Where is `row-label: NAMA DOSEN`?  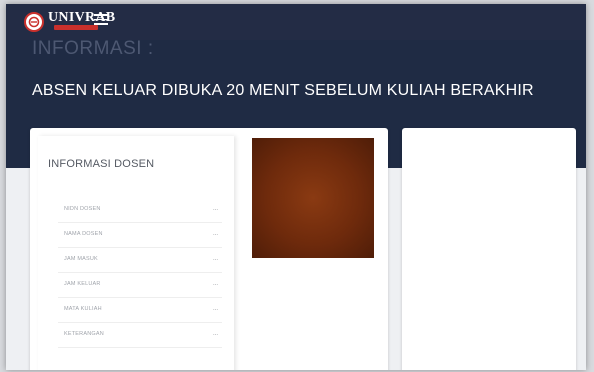
row-label: NAMA DOSEN is located at coordinates (83, 234).